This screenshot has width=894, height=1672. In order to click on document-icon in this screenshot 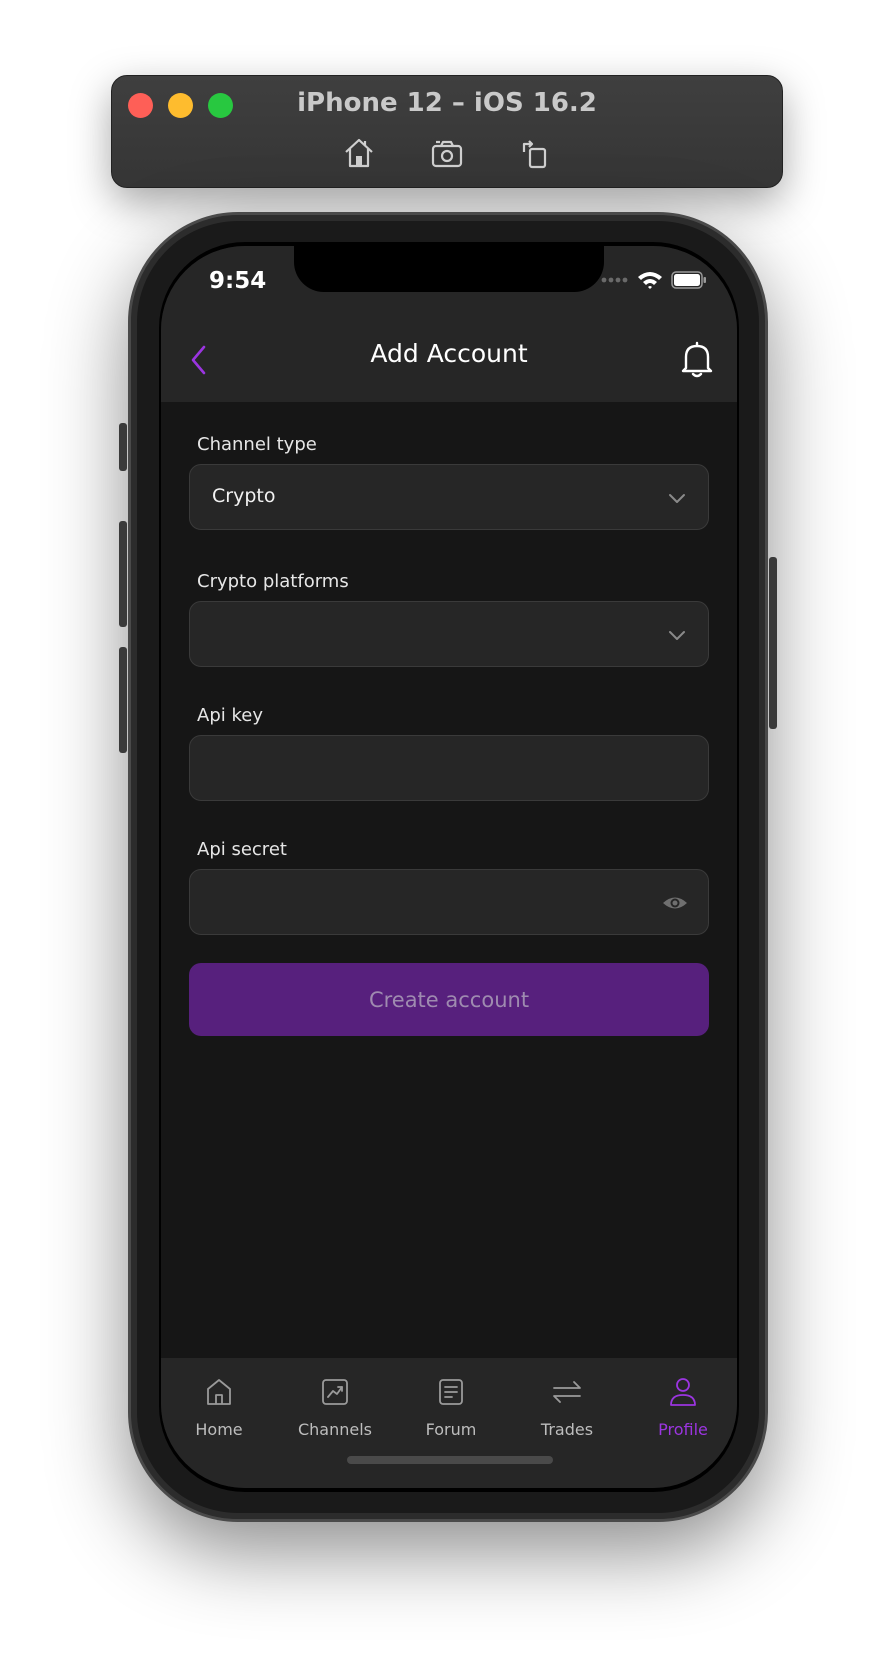, I will do `click(451, 1392)`.